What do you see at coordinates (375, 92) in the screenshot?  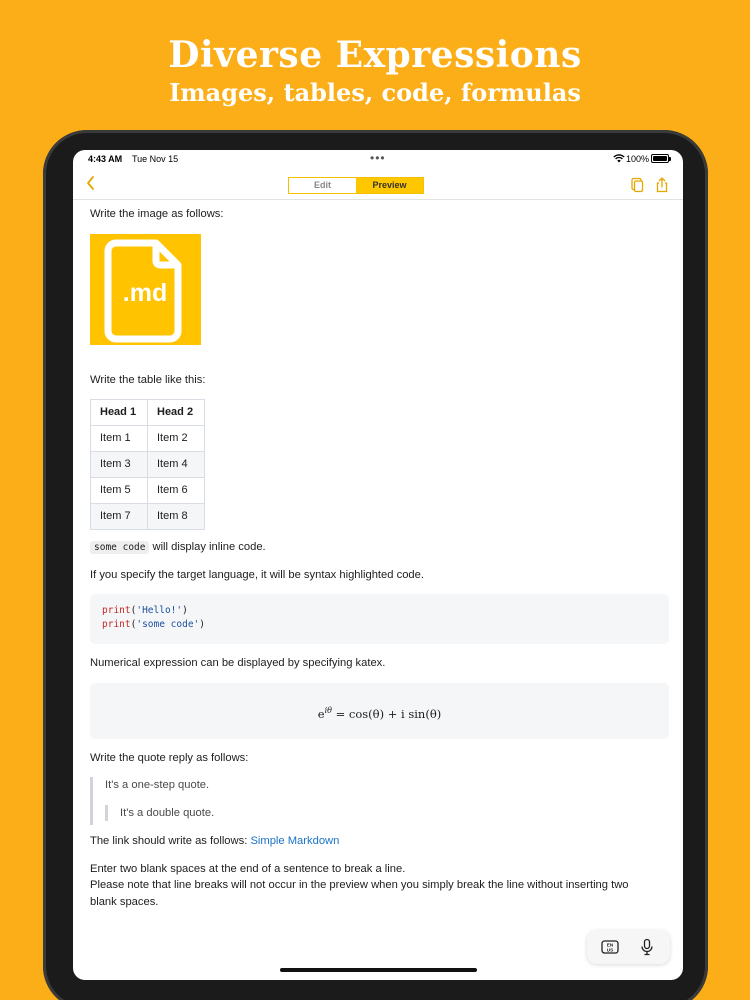 I see `promo-subtitle: Images, tables, code, formulas` at bounding box center [375, 92].